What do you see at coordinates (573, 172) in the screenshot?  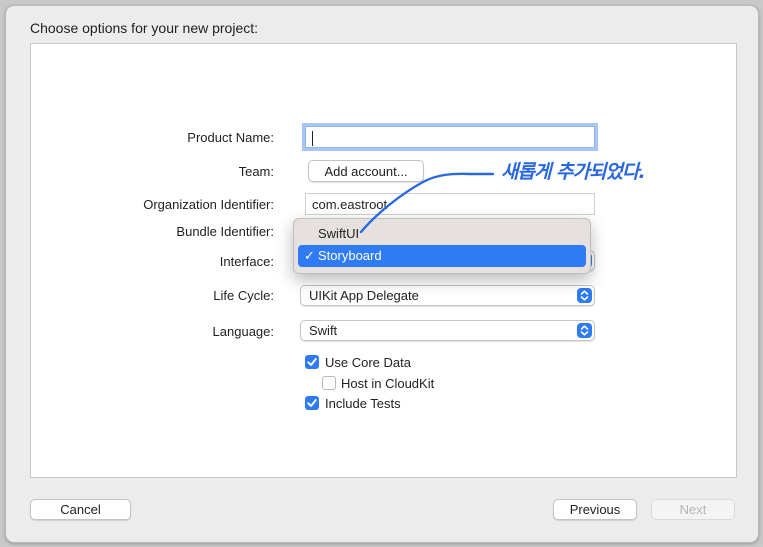 I see `annotation-text: 새롭게 추가되었다.` at bounding box center [573, 172].